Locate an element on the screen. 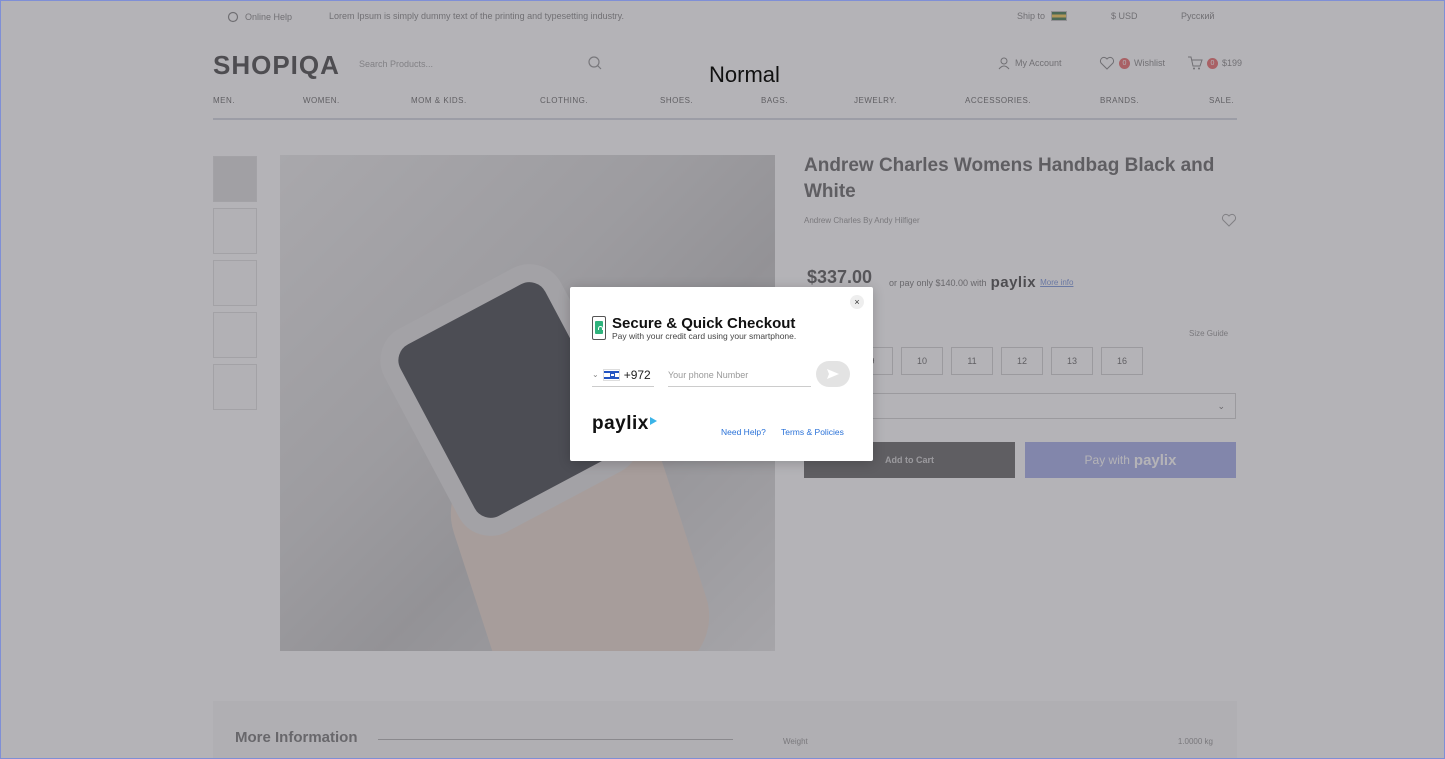 The image size is (1445, 759). send-button is located at coordinates (833, 374).